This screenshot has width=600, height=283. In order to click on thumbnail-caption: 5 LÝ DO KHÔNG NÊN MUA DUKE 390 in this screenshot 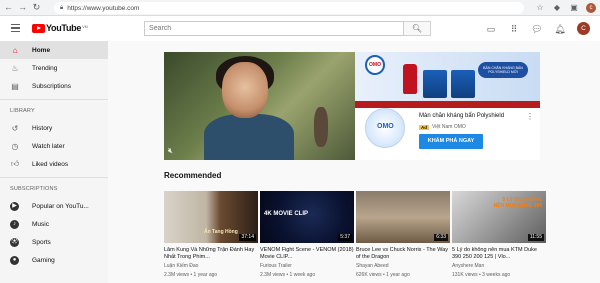, I will do `click(517, 203)`.